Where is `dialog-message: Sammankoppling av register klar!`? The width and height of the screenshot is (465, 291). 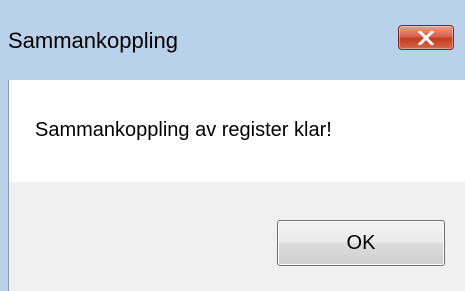
dialog-message: Sammankoppling av register klar! is located at coordinates (183, 130).